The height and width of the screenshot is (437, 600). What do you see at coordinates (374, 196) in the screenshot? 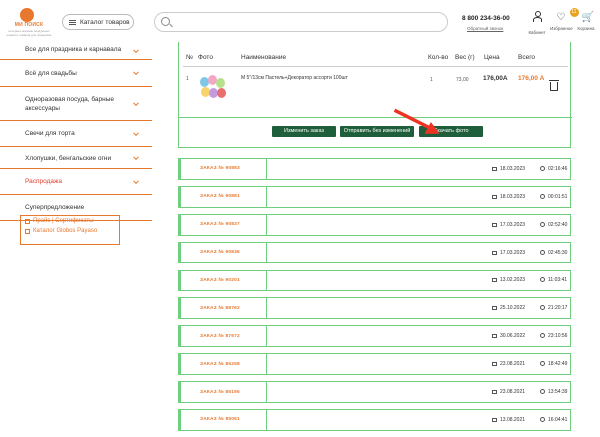
I see `order-row: ЗАКАЗ № 90881 18.03.2023 00:01:51` at bounding box center [374, 196].